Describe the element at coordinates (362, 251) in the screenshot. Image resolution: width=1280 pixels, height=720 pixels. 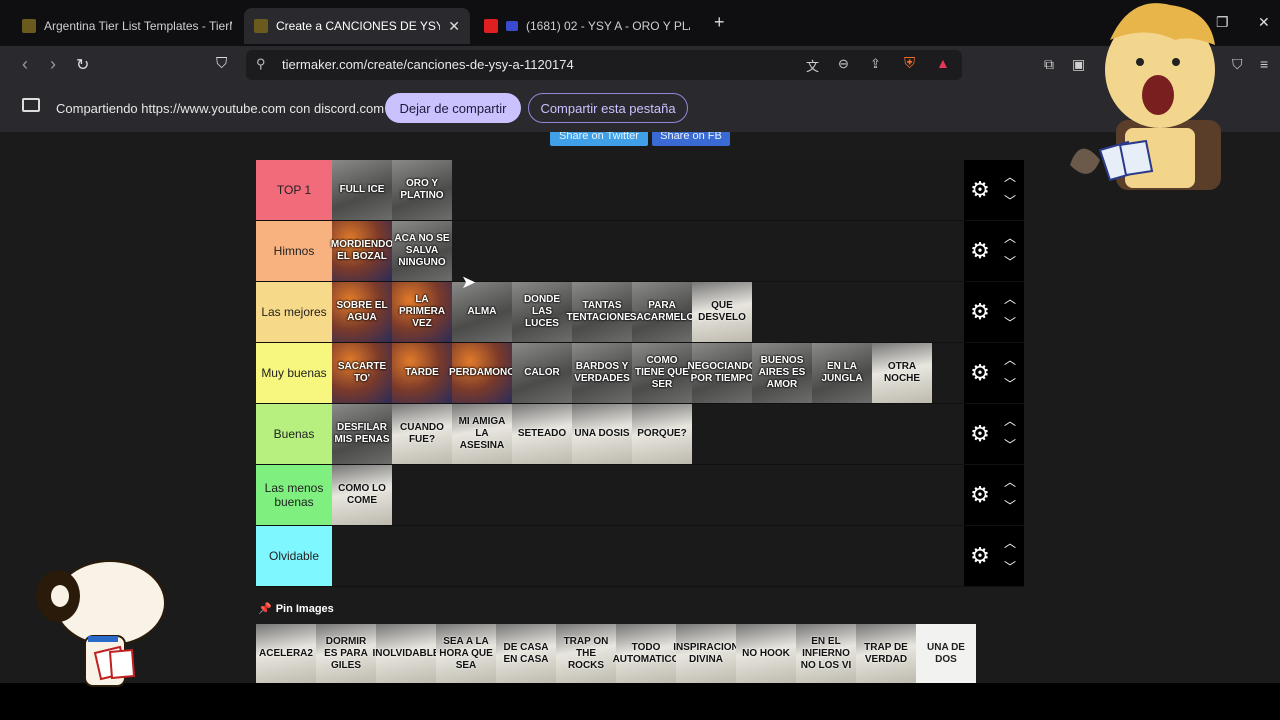
I see `tier-item-tile: MORDIENDO EL BOZAL` at that location.